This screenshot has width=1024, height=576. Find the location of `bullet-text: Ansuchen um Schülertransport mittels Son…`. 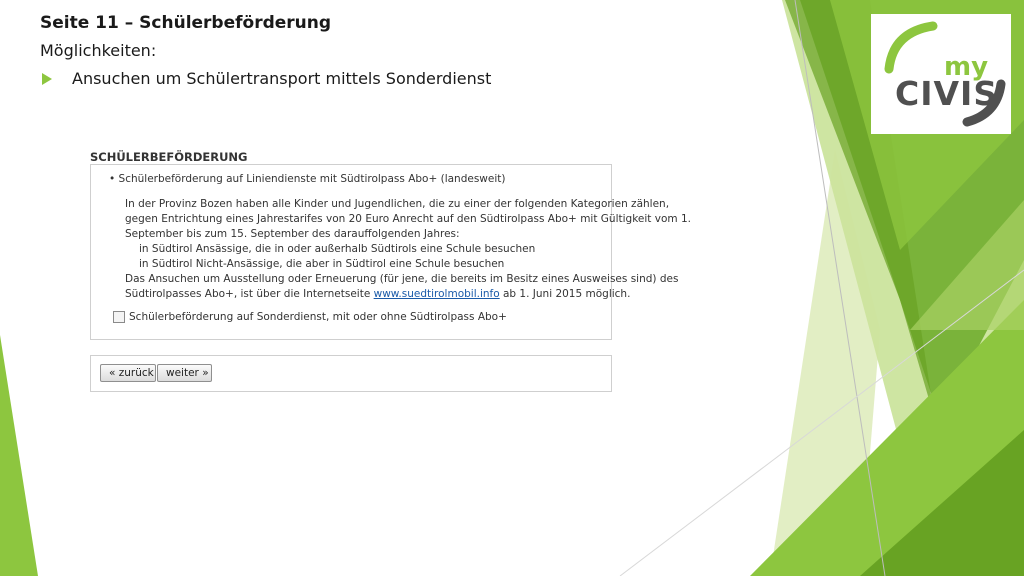

bullet-text: Ansuchen um Schülertransport mittels Son… is located at coordinates (282, 78).